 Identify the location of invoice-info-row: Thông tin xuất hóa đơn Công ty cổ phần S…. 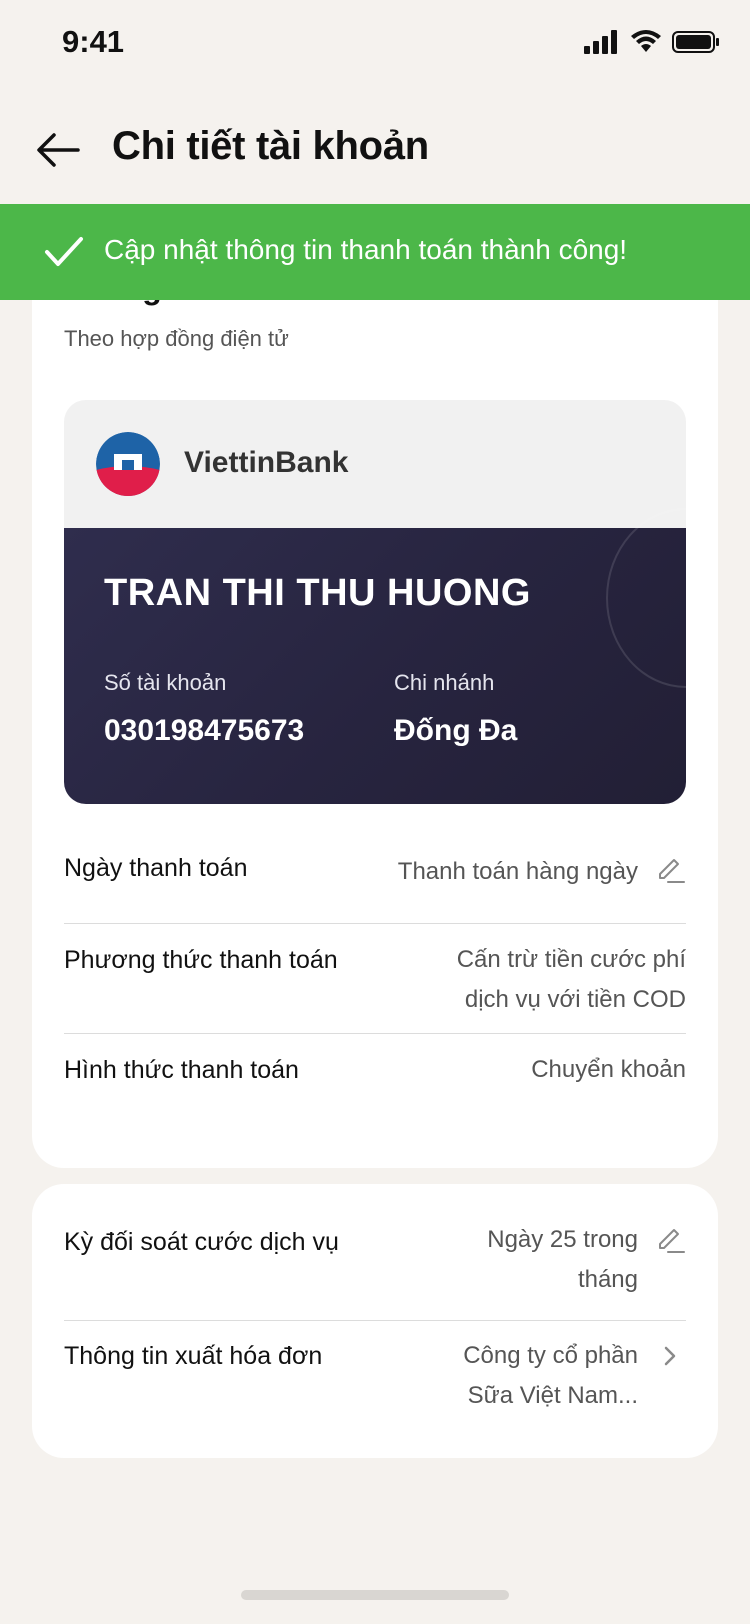
(375, 1381).